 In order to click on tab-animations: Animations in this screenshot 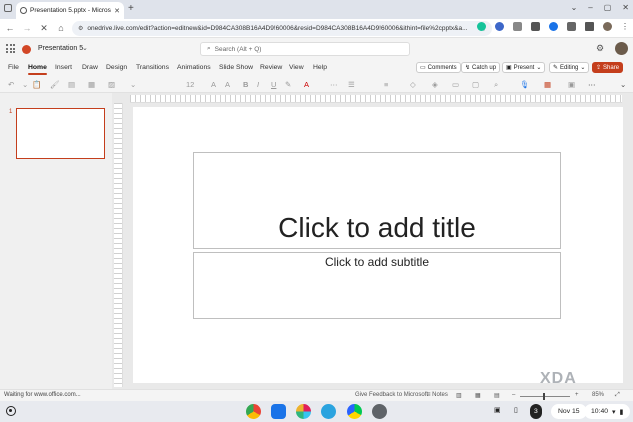, I will do `click(194, 67)`.